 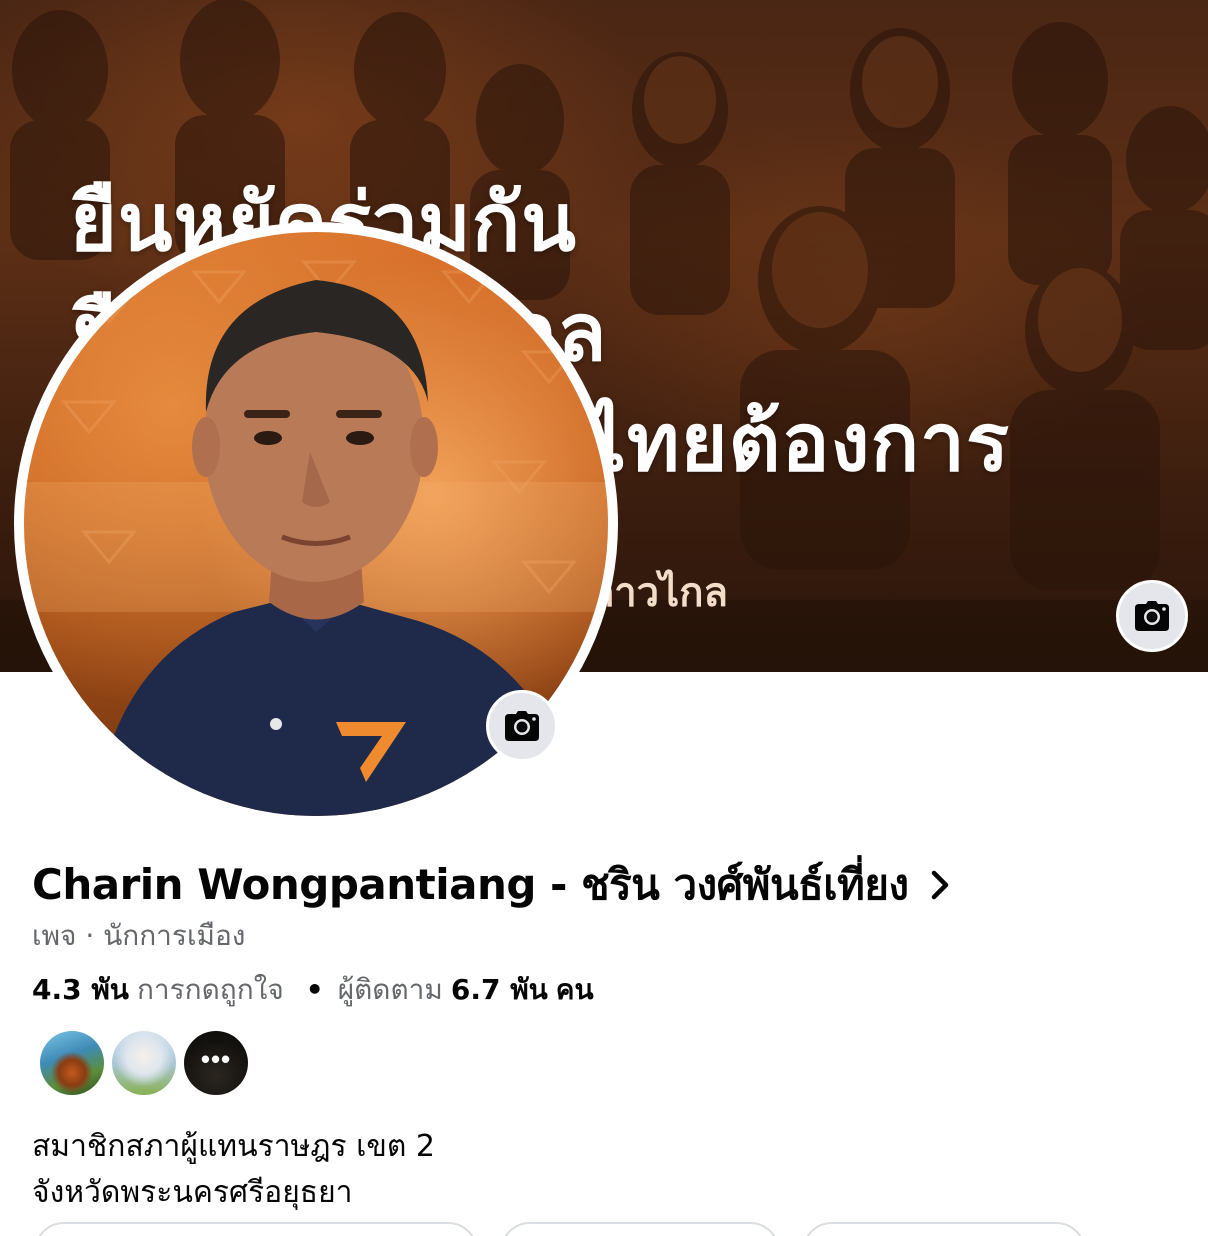 What do you see at coordinates (139, 935) in the screenshot?
I see `page-category: เพจ · นักการเมือง` at bounding box center [139, 935].